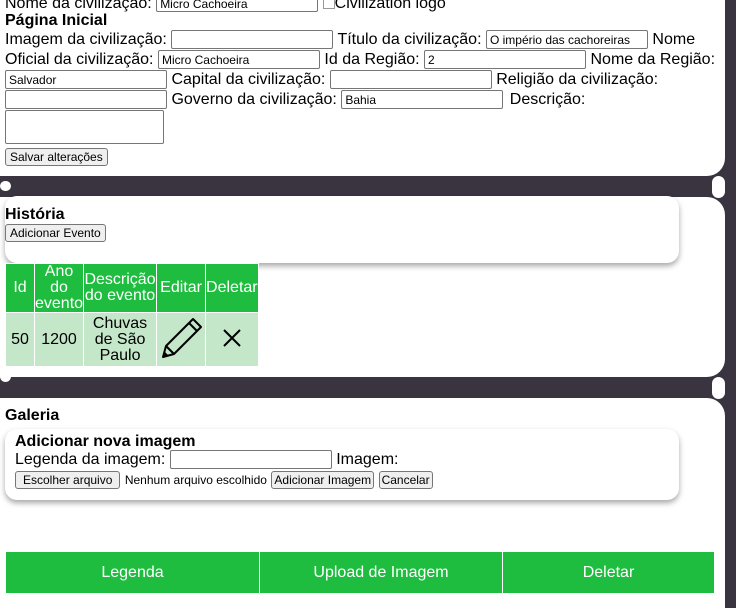 This screenshot has width=736, height=608. I want to click on event-id: 50, so click(20, 339).